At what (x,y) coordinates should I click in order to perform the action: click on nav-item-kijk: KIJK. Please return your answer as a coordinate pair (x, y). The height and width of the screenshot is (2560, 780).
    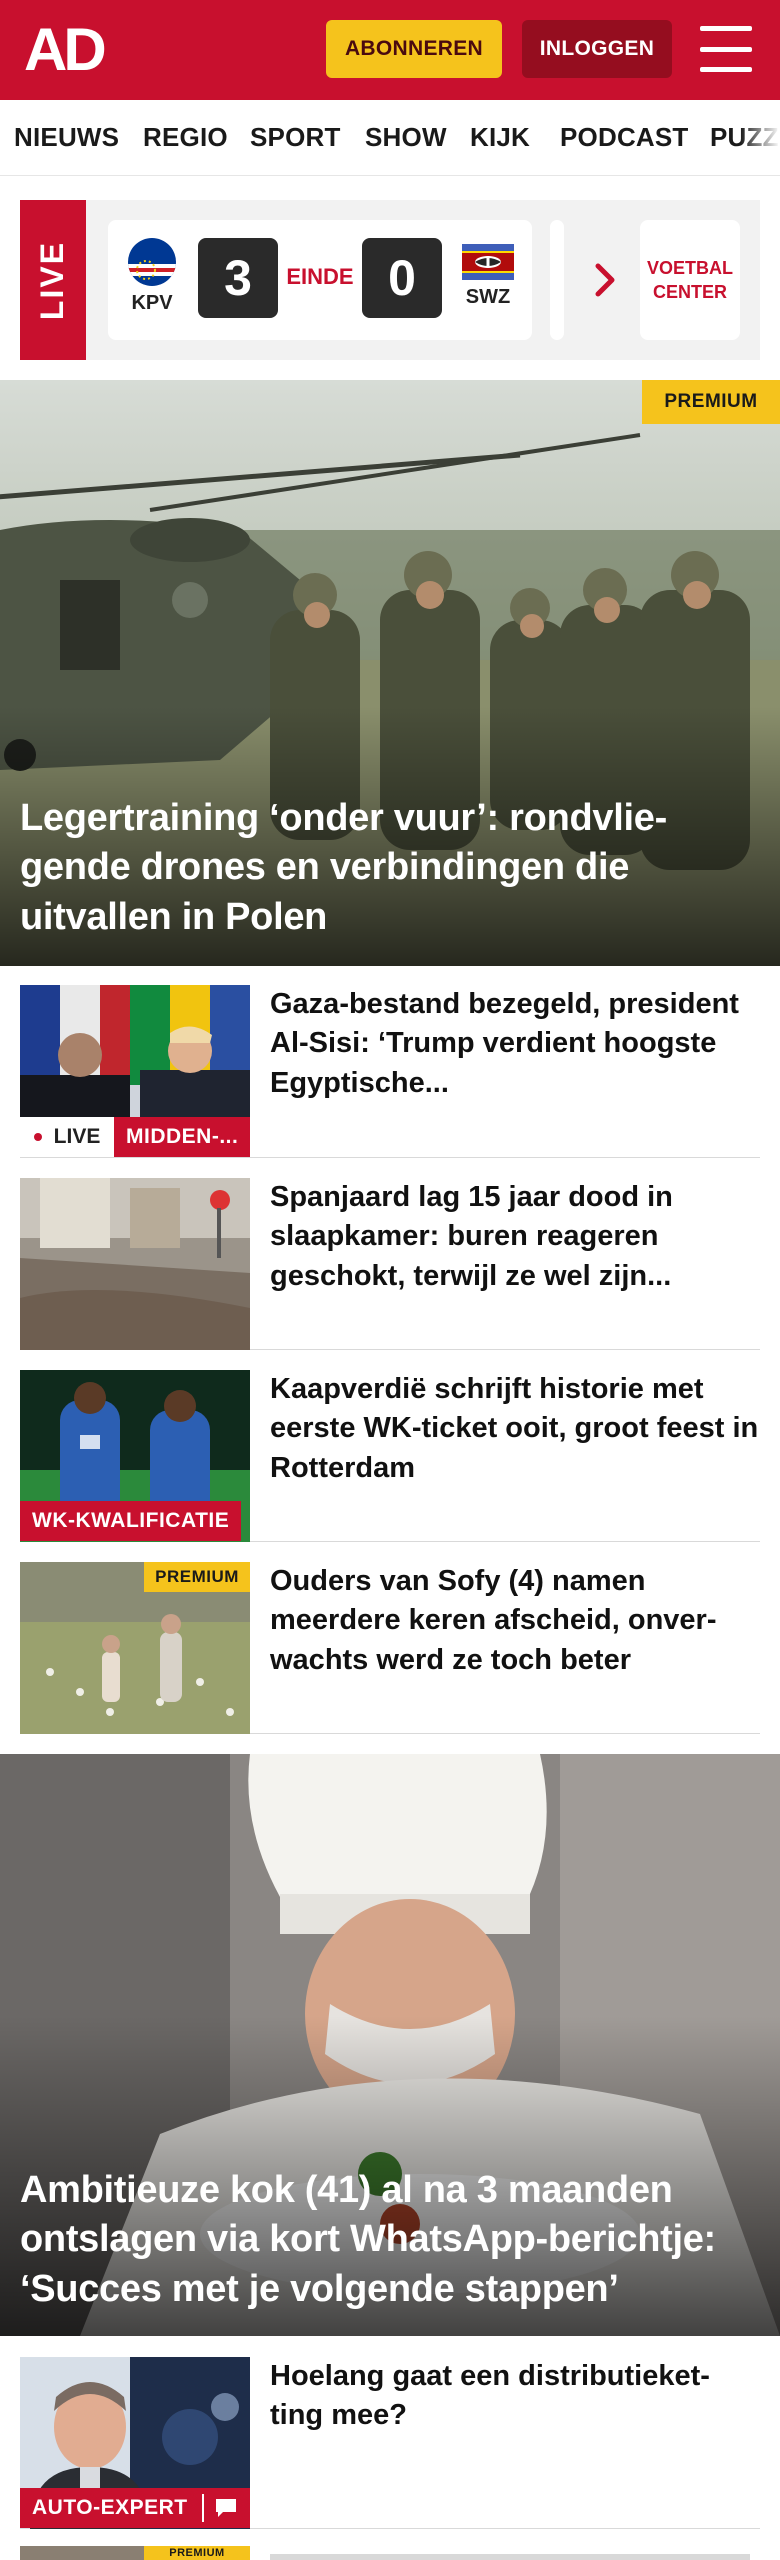
    Looking at the image, I should click on (500, 137).